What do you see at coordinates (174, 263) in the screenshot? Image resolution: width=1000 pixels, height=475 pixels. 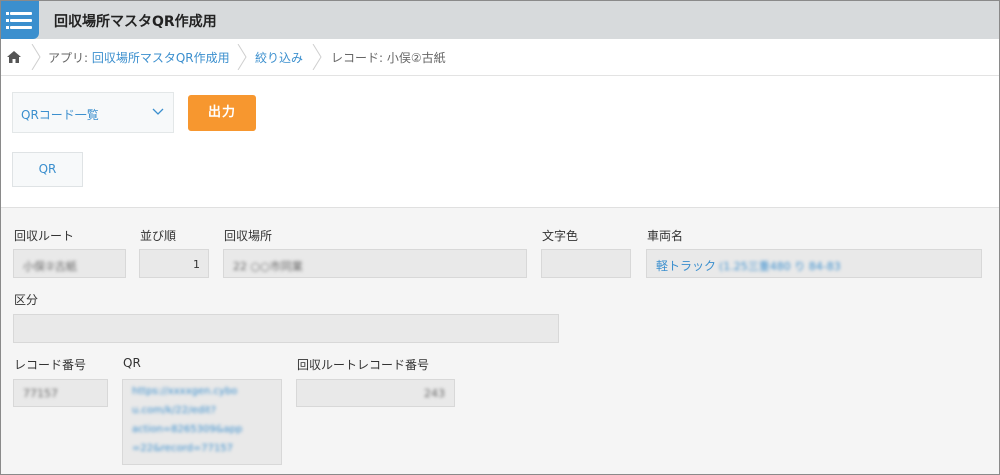 I see `order-field: 1` at bounding box center [174, 263].